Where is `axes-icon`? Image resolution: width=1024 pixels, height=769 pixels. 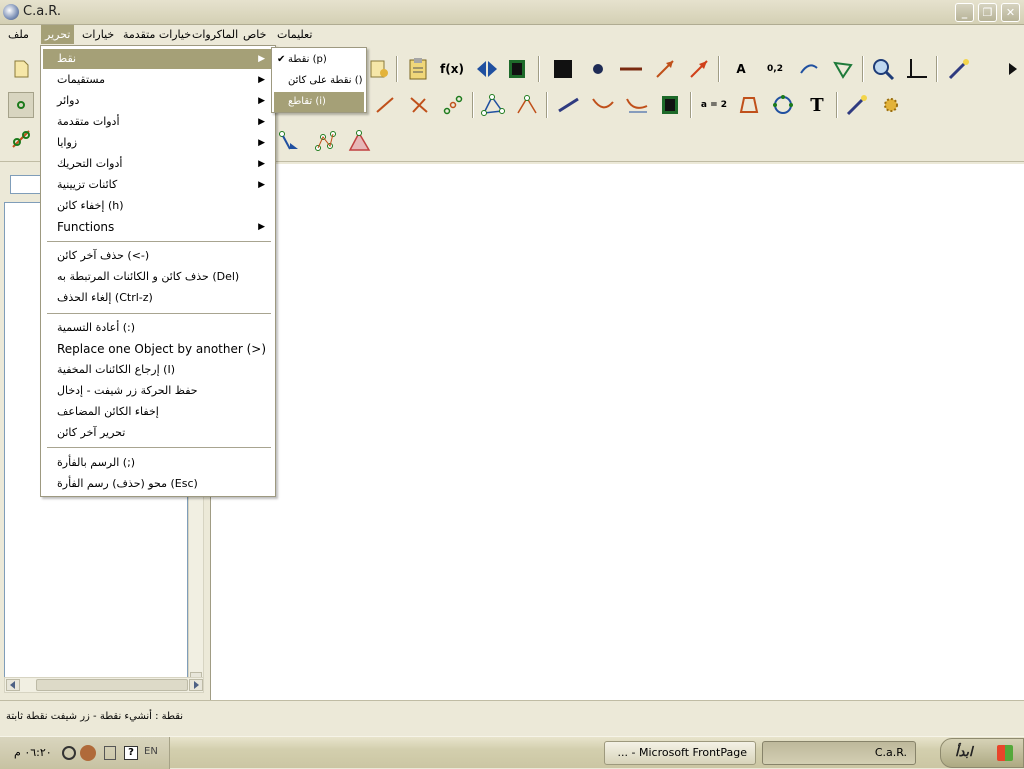 axes-icon is located at coordinates (917, 69).